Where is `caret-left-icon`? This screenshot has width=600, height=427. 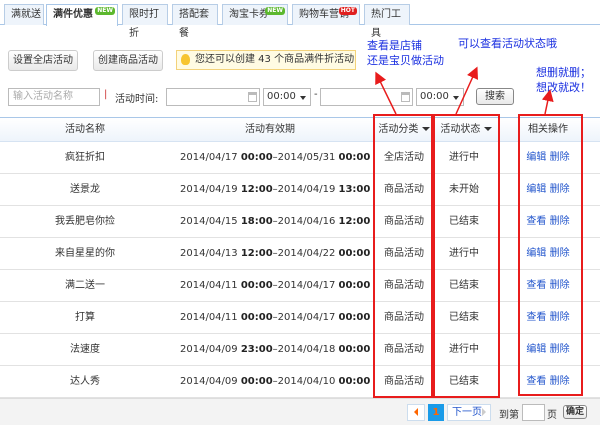 caret-left-icon is located at coordinates (416, 412).